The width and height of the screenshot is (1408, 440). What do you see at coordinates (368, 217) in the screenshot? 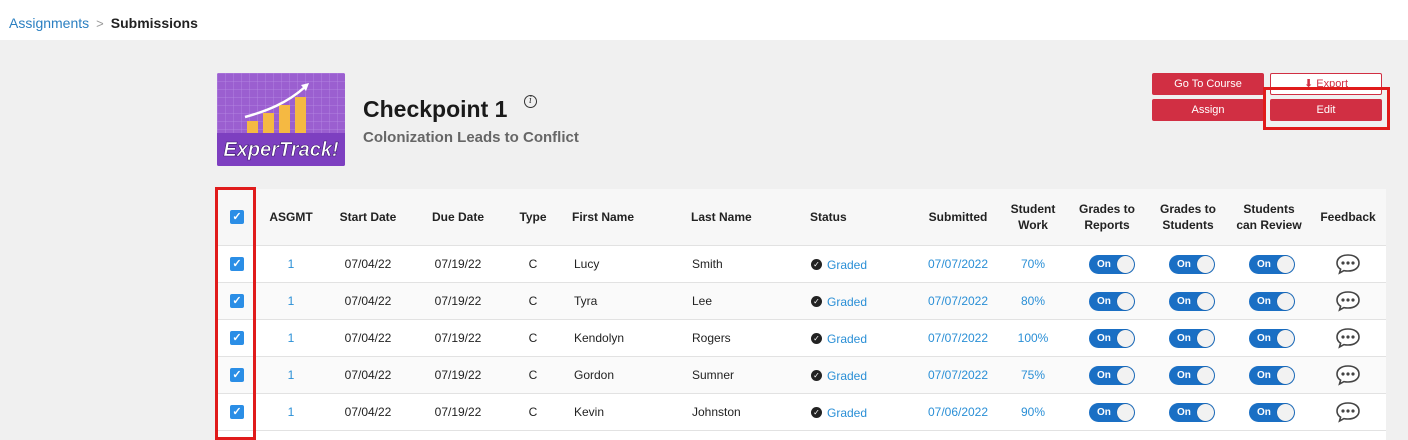
I see `header-start-date: Start Date` at bounding box center [368, 217].